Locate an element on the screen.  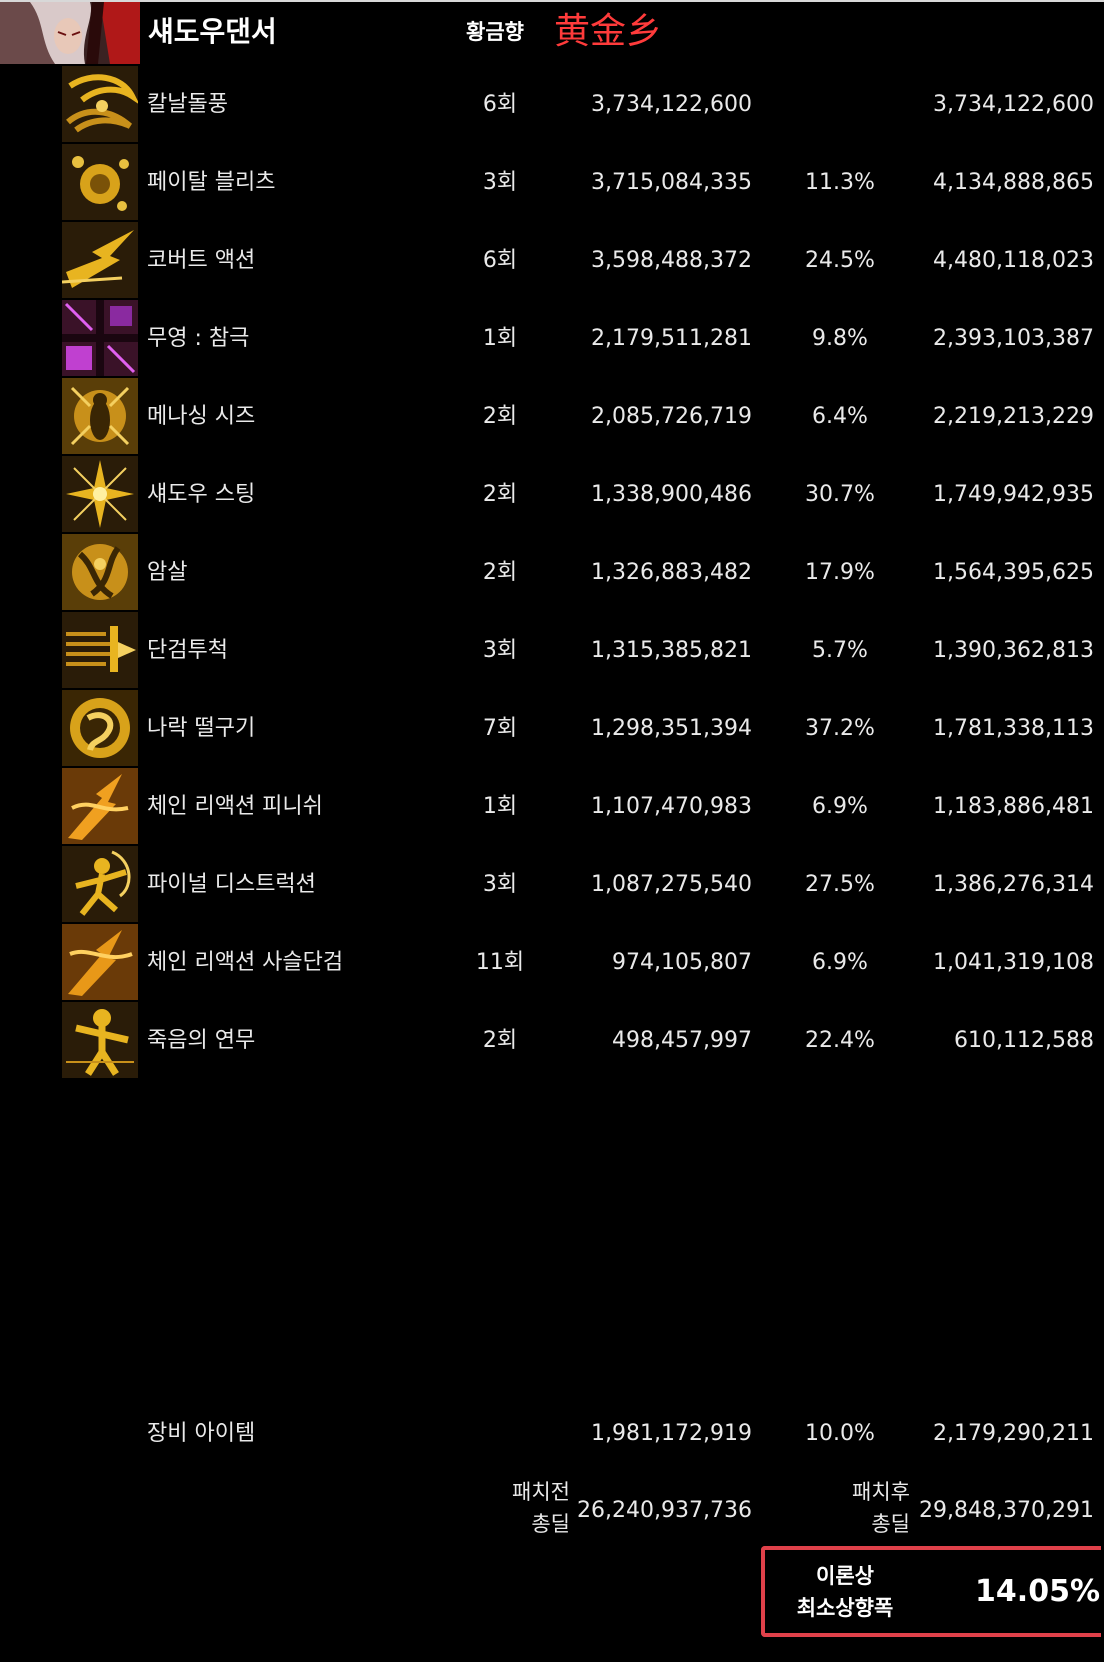
dagger-throw-icon is located at coordinates (100, 650).